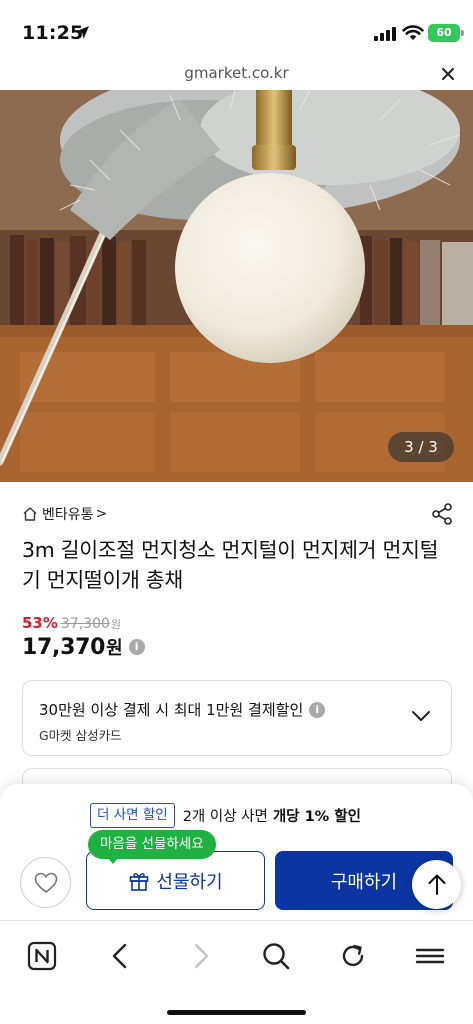  What do you see at coordinates (171, 710) in the screenshot?
I see `card-title: 30만원 이상 결제 시 최대 1만원 결제할인` at bounding box center [171, 710].